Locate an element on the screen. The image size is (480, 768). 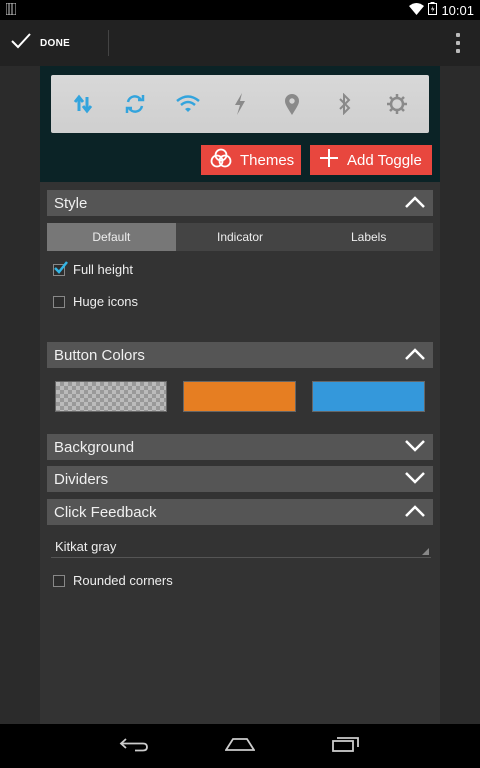
battery-icon is located at coordinates (433, 10).